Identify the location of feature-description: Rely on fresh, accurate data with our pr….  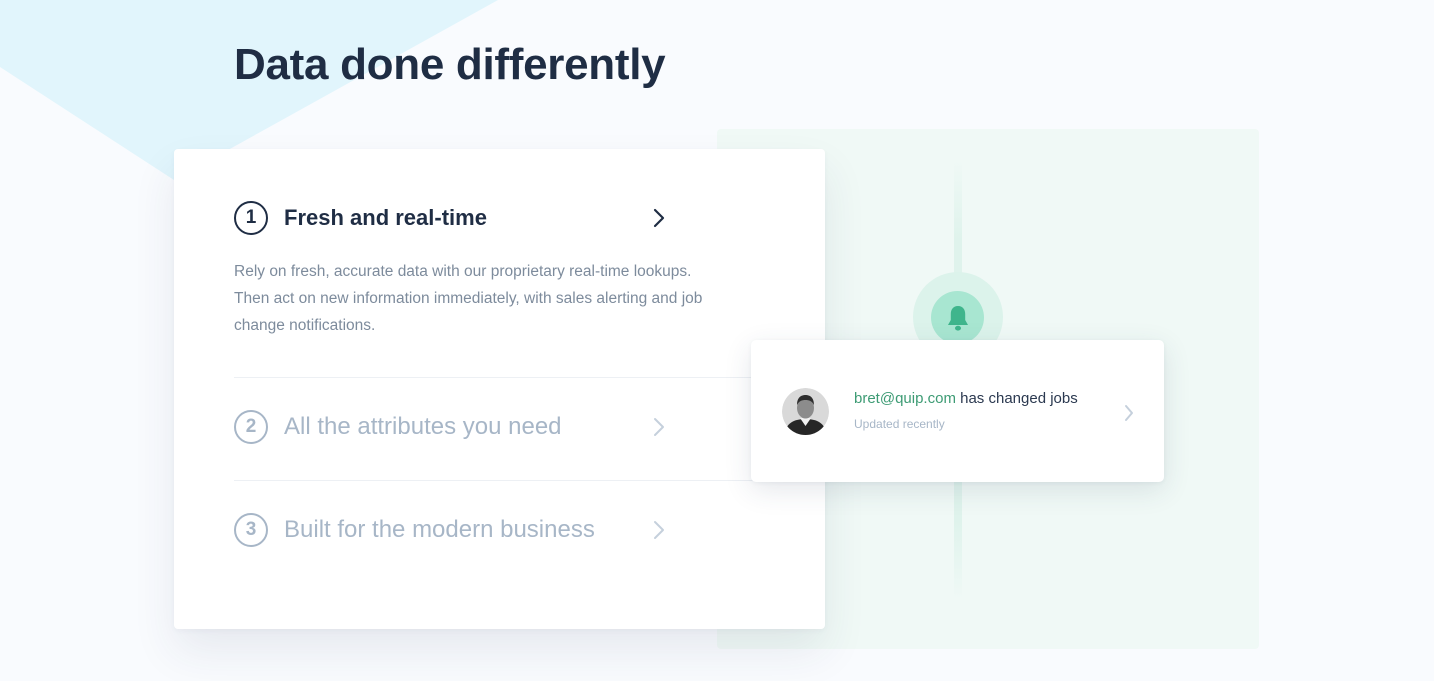
(468, 298).